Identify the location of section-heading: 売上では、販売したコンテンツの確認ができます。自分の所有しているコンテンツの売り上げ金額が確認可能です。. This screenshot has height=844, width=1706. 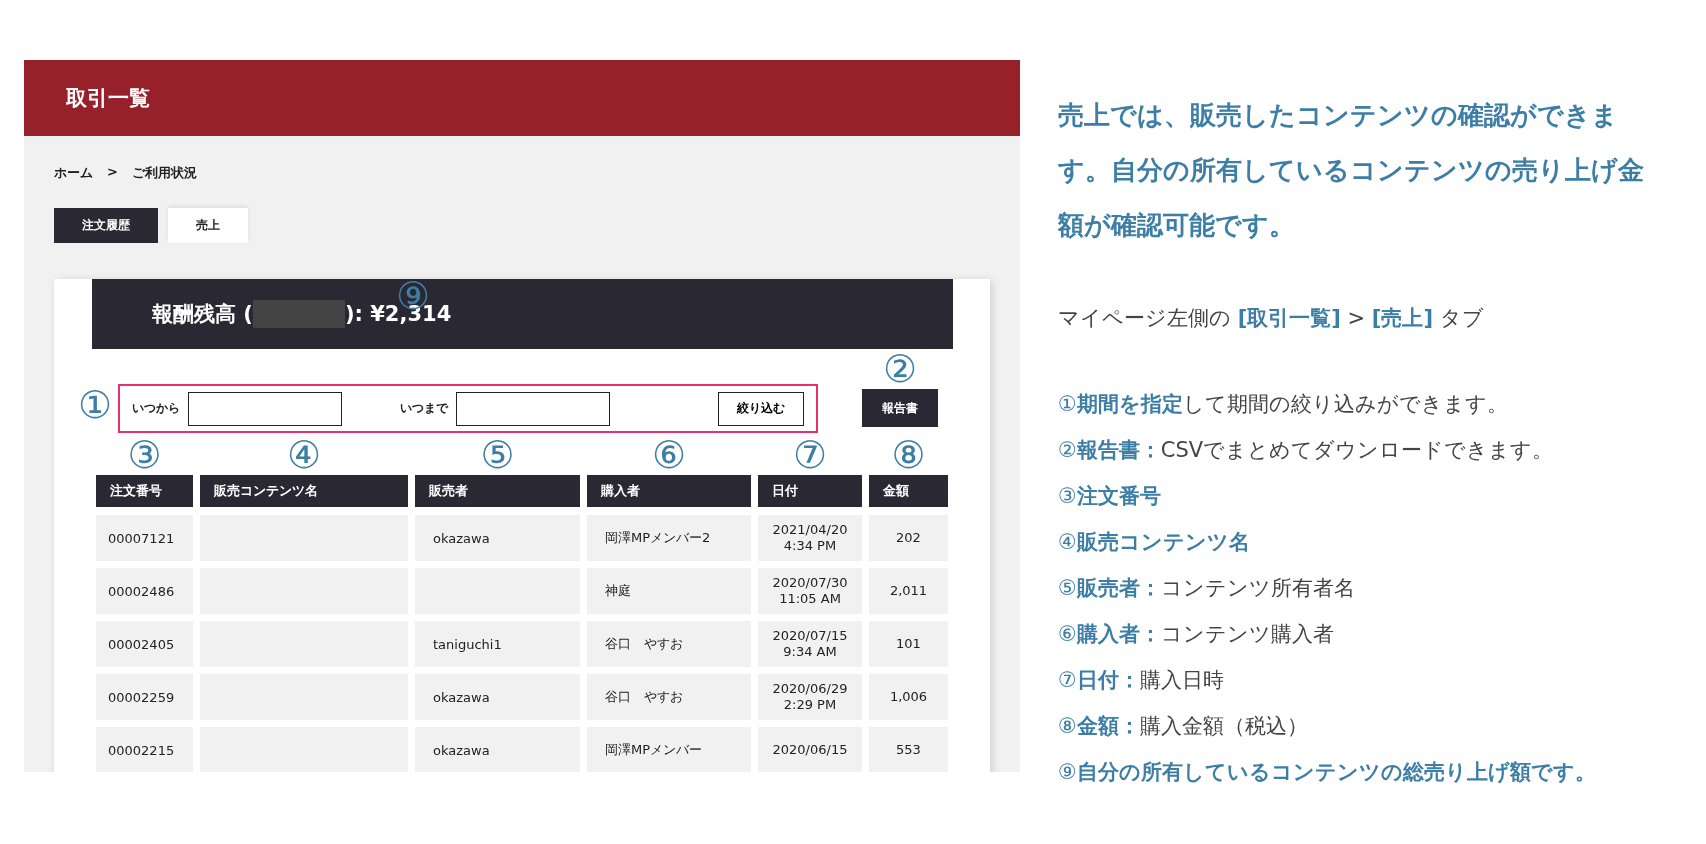
(1351, 170).